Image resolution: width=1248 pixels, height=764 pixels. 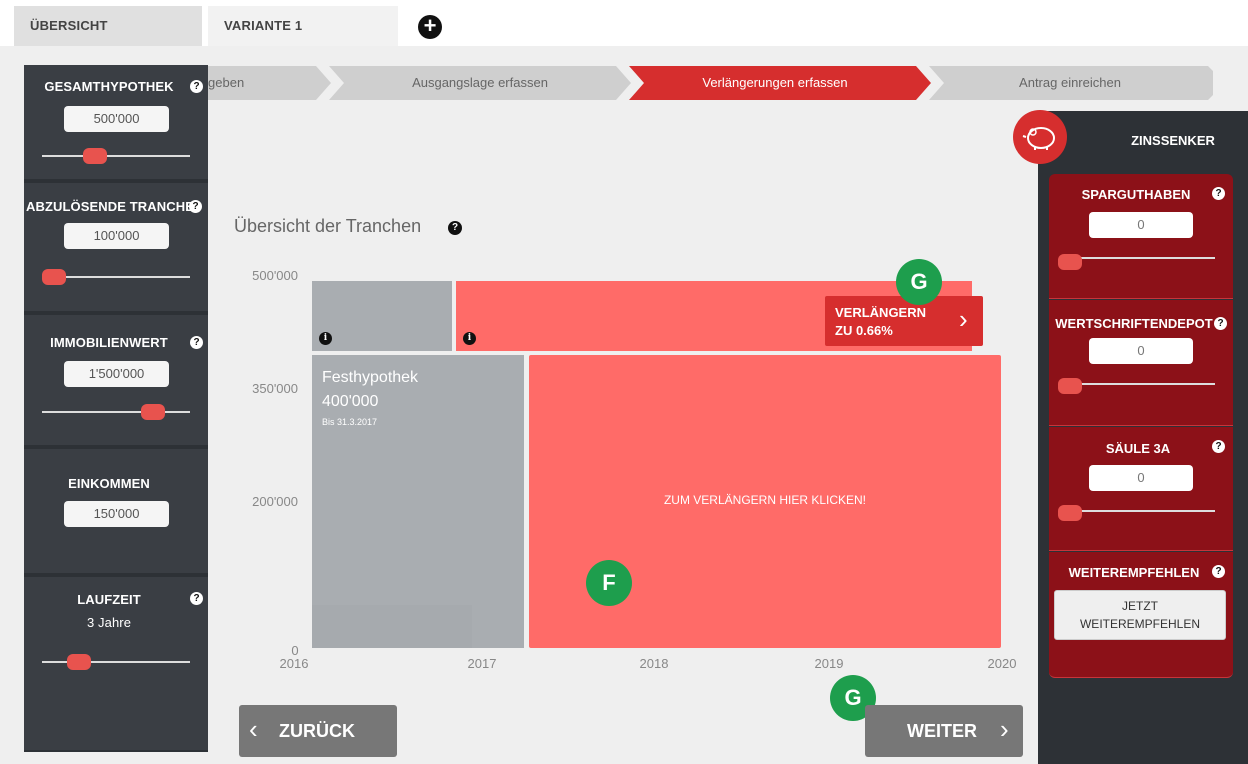 What do you see at coordinates (54, 277) in the screenshot?
I see `abzuloesende-slider-handle` at bounding box center [54, 277].